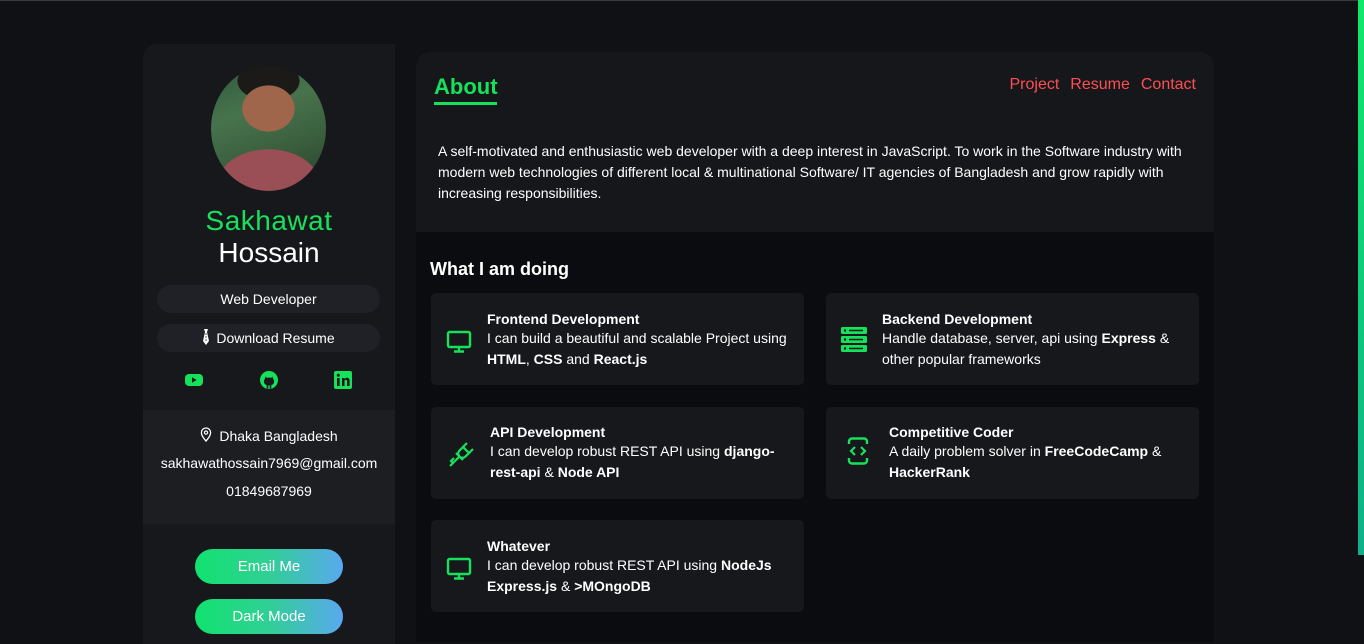  Describe the element at coordinates (1361, 277) in the screenshot. I see `scrollbar-thumb` at that location.